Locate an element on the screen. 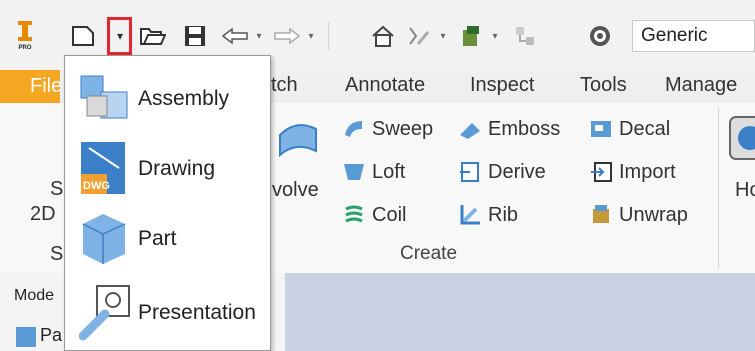  tab-inspect: Inspect is located at coordinates (502, 85).